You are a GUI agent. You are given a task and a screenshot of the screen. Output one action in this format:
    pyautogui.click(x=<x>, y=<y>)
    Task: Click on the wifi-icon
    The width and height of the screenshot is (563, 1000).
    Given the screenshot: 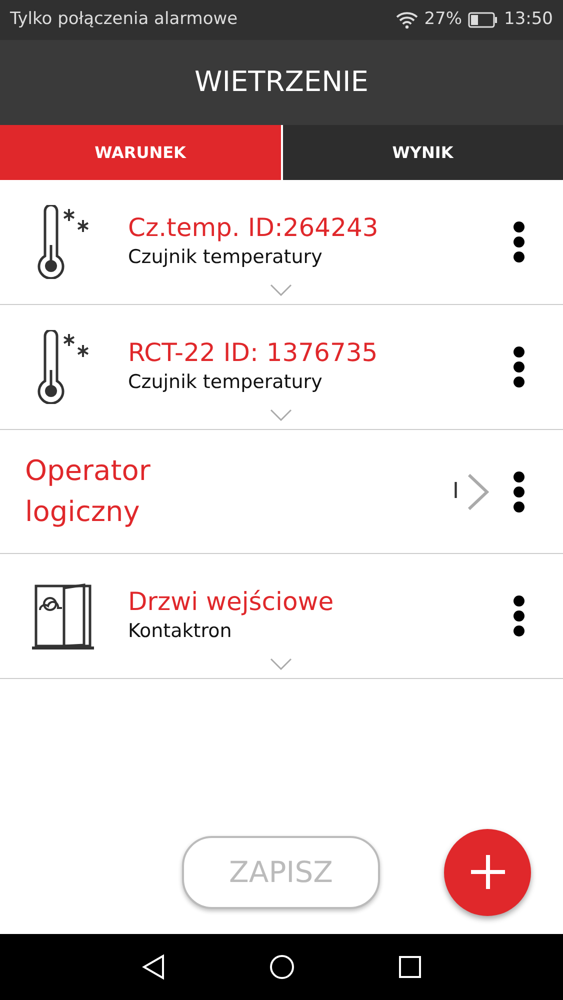 What is the action you would take?
    pyautogui.click(x=407, y=19)
    